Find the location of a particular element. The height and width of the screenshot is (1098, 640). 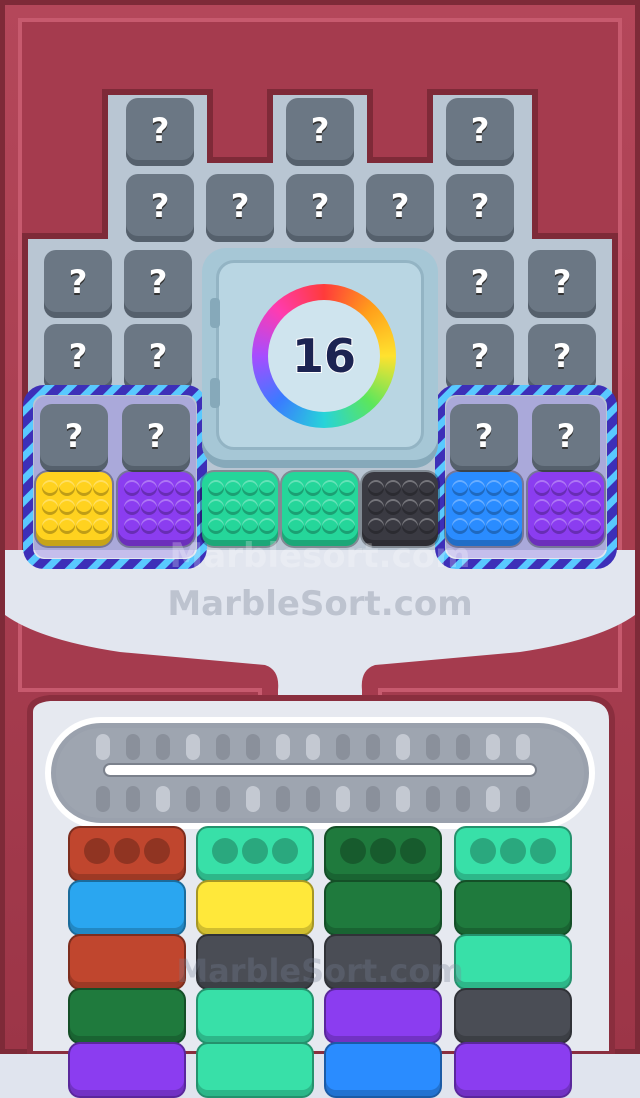

vault-hinge is located at coordinates (215, 393).